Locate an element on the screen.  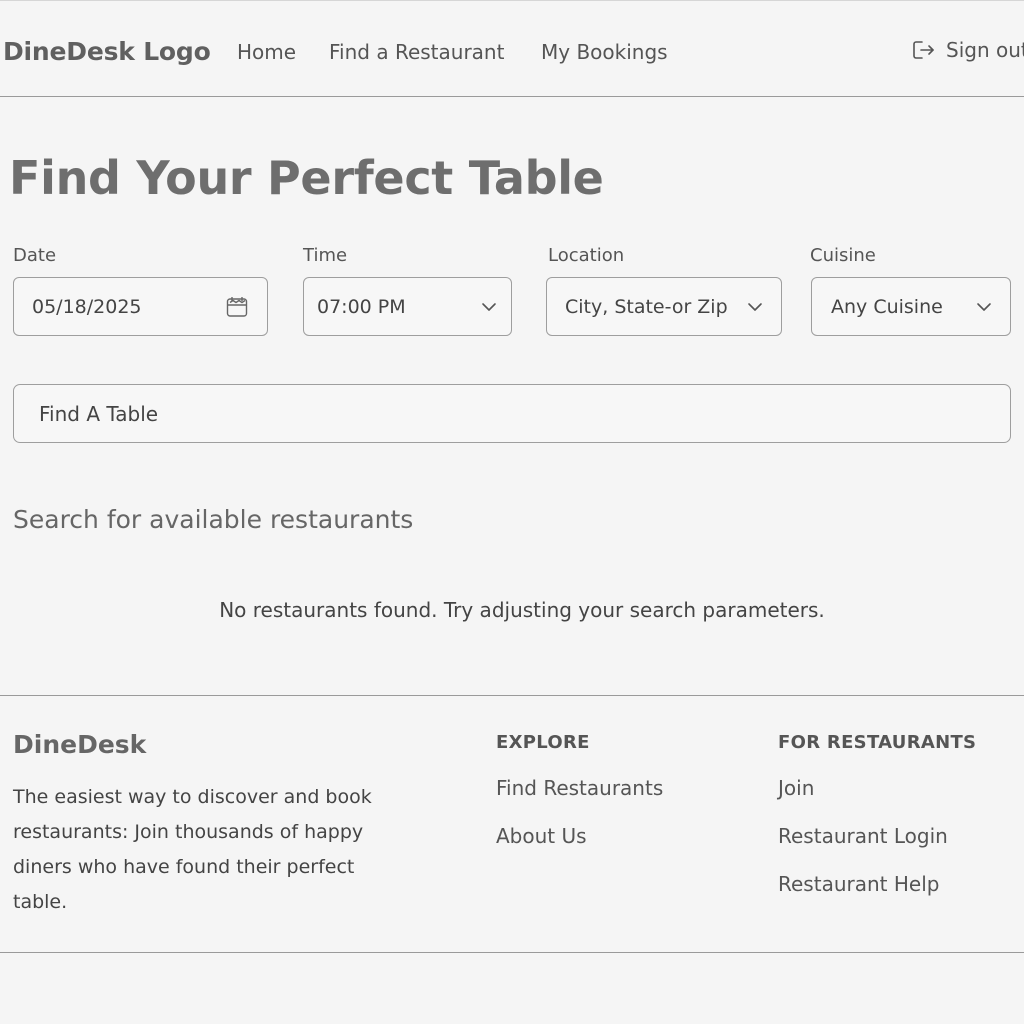
sign-out-icon is located at coordinates (924, 50).